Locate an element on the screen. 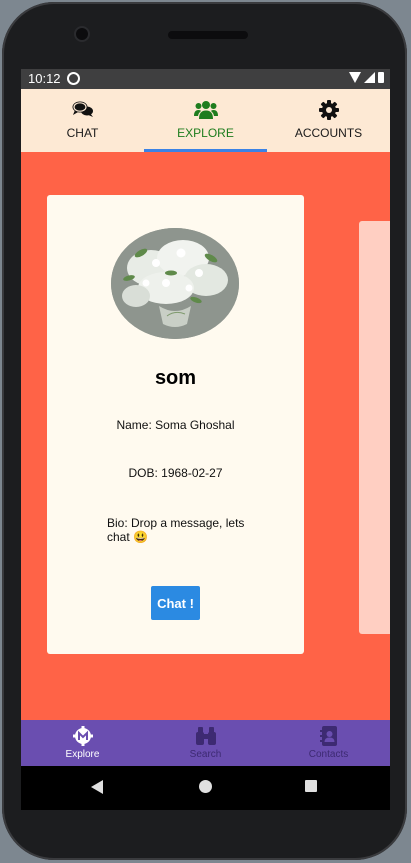 The image size is (411, 863). avatar is located at coordinates (175, 283).